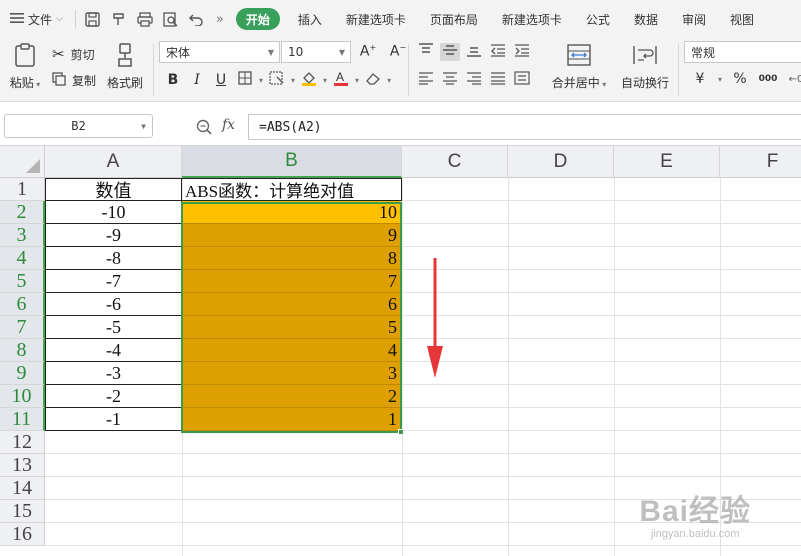 This screenshot has width=801, height=556. Describe the element at coordinates (78, 126) in the screenshot. I see `name-box: B2 ▼` at that location.